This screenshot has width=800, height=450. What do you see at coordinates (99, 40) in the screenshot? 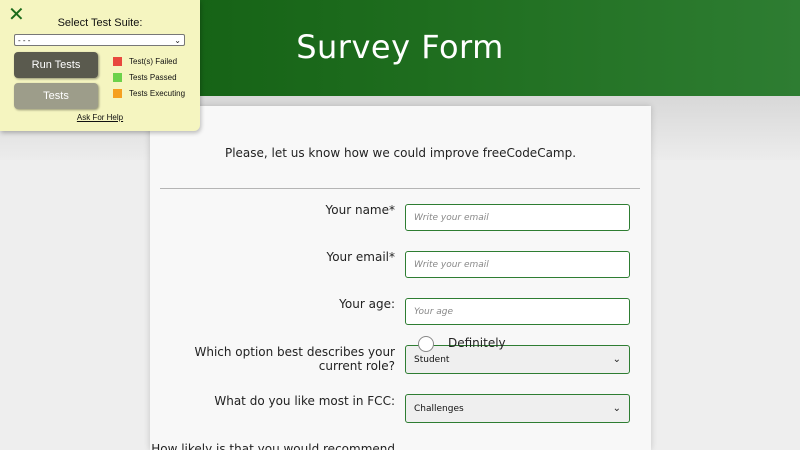
I see `test-suite-select: - - - ⌄` at bounding box center [99, 40].